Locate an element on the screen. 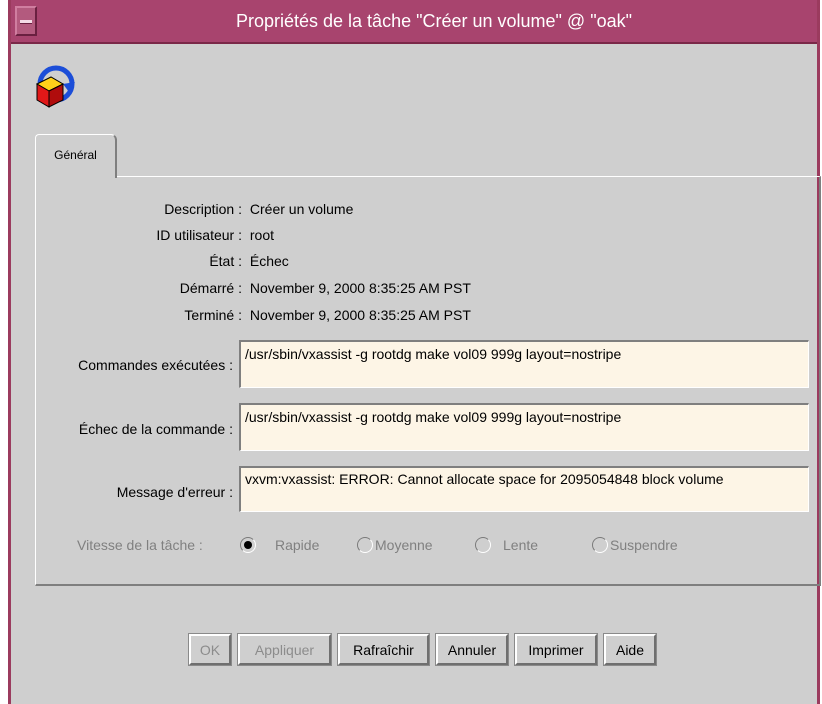  speed-slow-label: Lente is located at coordinates (521, 545).